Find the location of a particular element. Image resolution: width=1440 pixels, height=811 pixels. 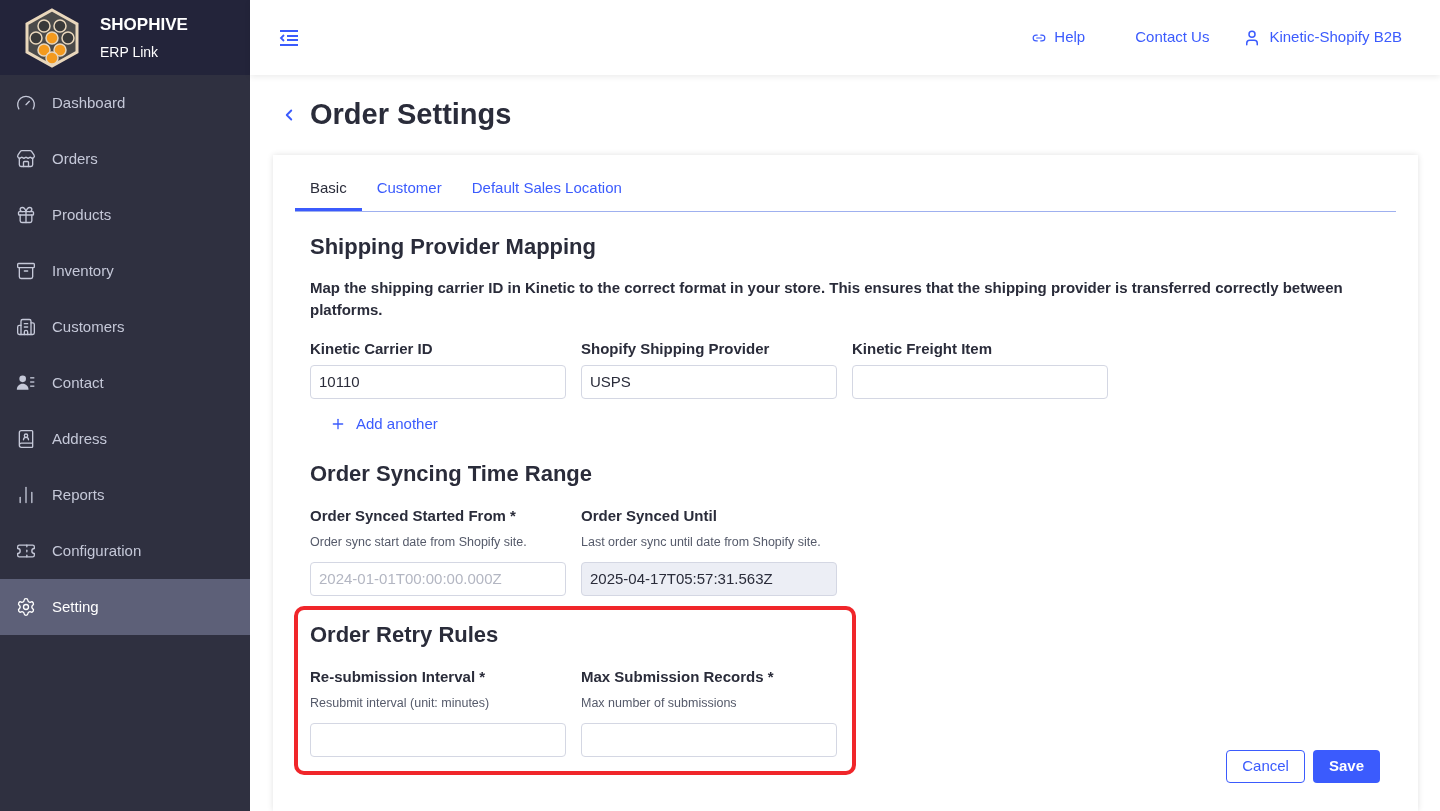

field-hint: Order sync start date from Shopify site. is located at coordinates (419, 541).